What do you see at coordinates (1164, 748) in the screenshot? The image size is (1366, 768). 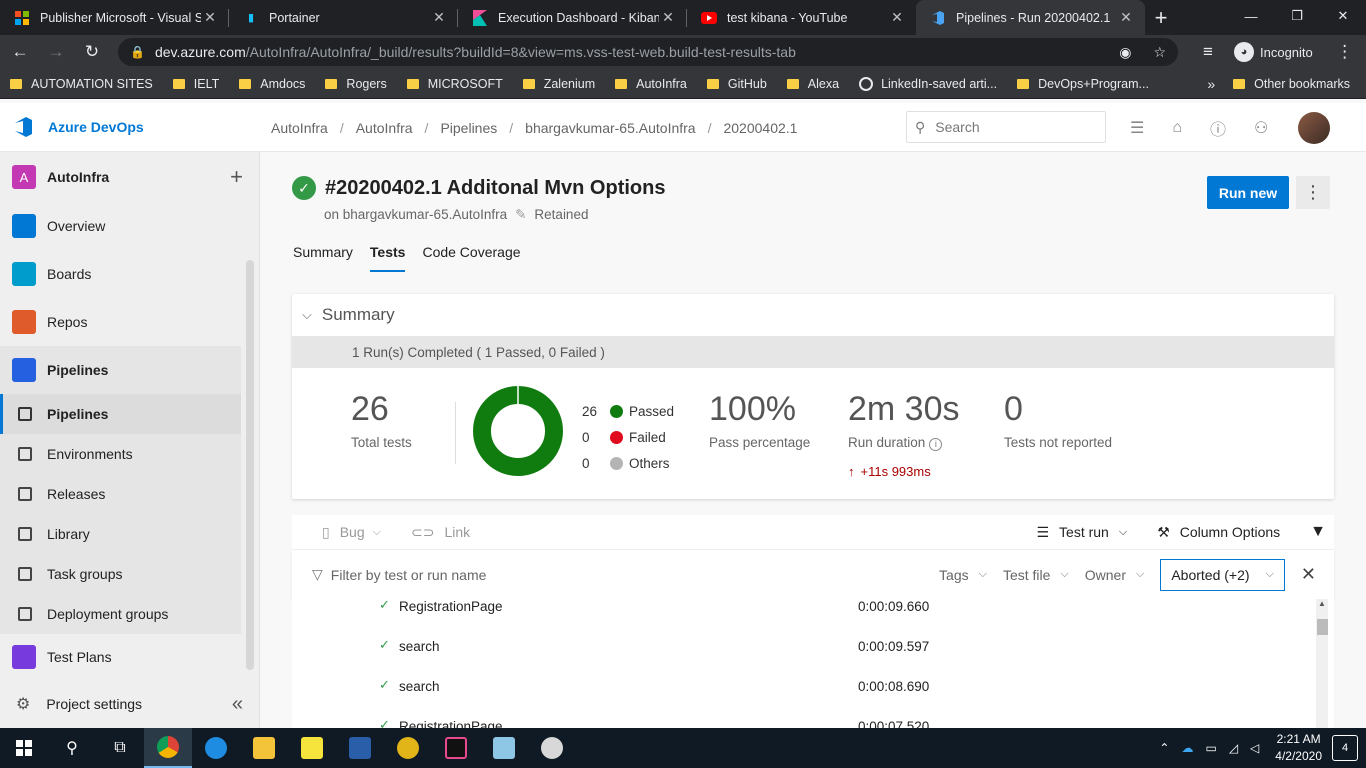 I see `chevron-up-icon: ⌃` at bounding box center [1164, 748].